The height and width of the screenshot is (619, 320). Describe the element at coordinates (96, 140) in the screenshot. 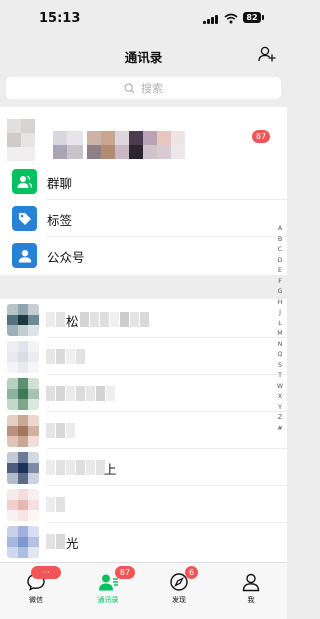

I see `new-friends-avatars` at that location.